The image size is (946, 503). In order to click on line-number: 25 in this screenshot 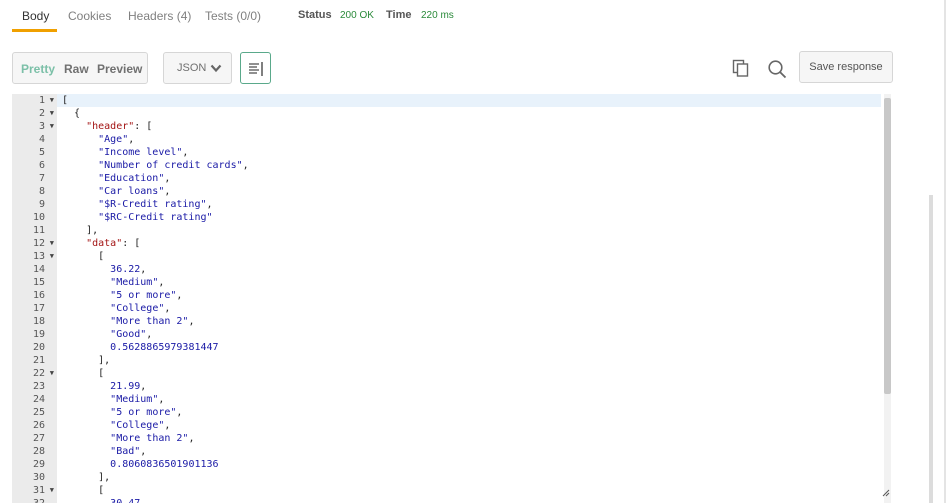, I will do `click(38, 412)`.